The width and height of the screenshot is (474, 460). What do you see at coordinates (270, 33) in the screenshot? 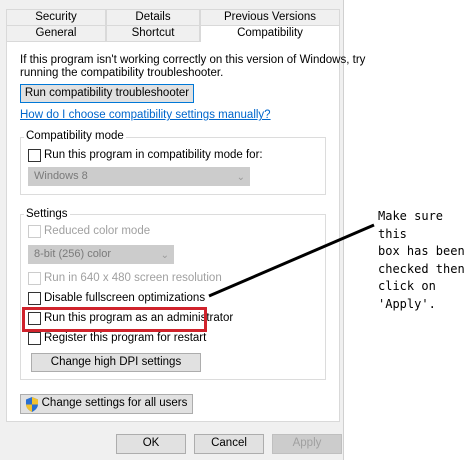
I see `tab-compatibility: Compatibility` at bounding box center [270, 33].